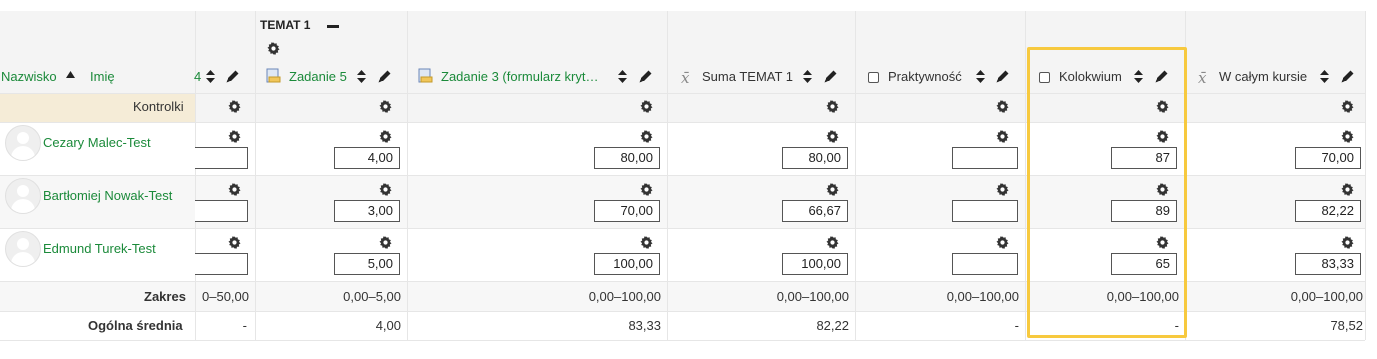 The image size is (1377, 359). What do you see at coordinates (685, 77) in the screenshot?
I see `svg-text: x̄` at bounding box center [685, 77].